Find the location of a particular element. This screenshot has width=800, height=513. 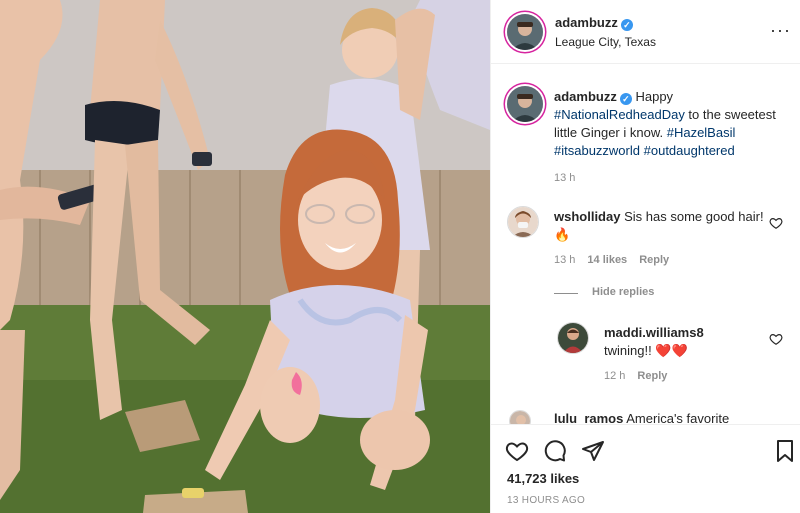

more-dots-icon: ··· is located at coordinates (780, 30).